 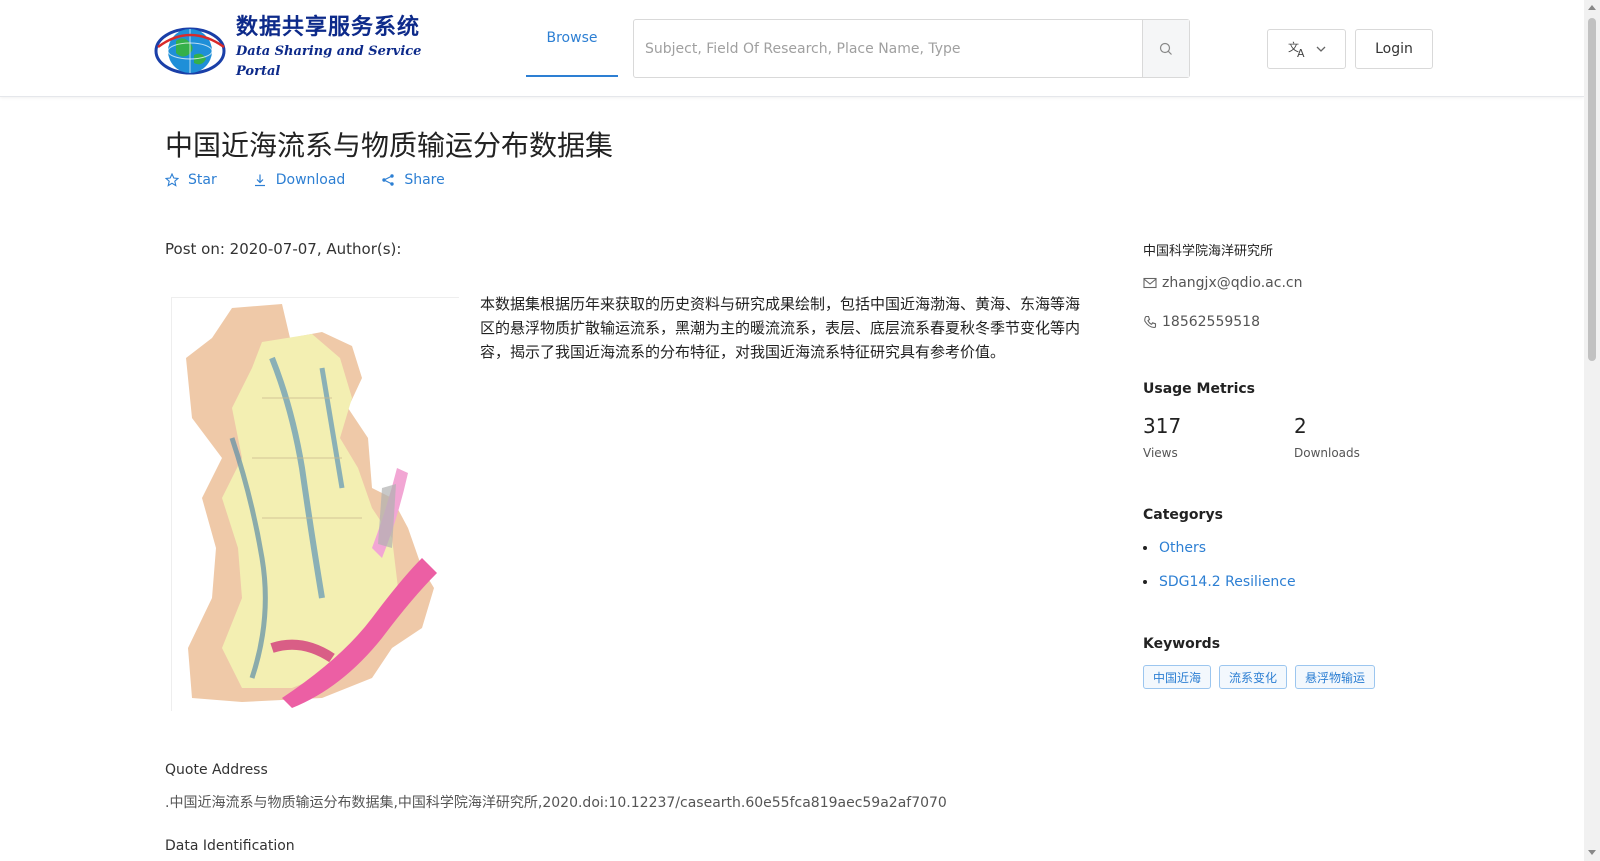 I want to click on organization-name: 中国科学院海洋研究所, so click(x=1208, y=251).